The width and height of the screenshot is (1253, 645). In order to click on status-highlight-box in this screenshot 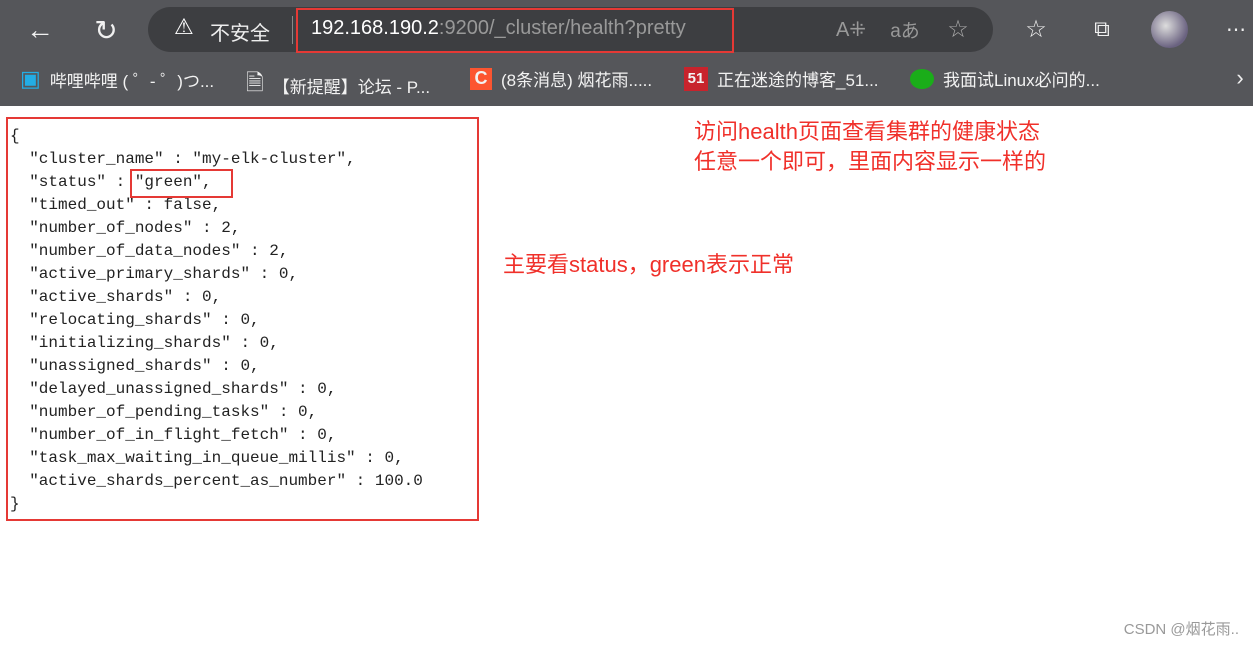, I will do `click(181, 183)`.